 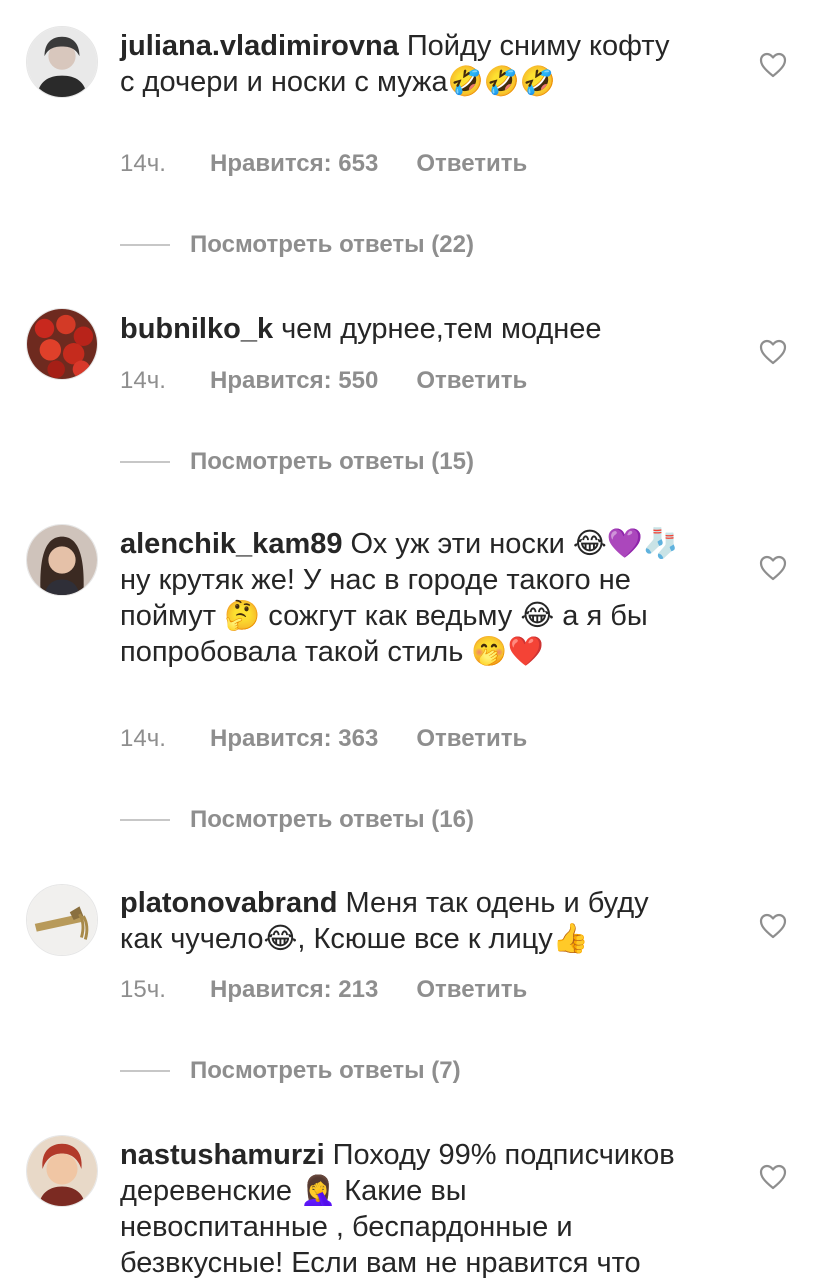 What do you see at coordinates (222, 1155) in the screenshot?
I see `comment-username: nastushamurzi` at bounding box center [222, 1155].